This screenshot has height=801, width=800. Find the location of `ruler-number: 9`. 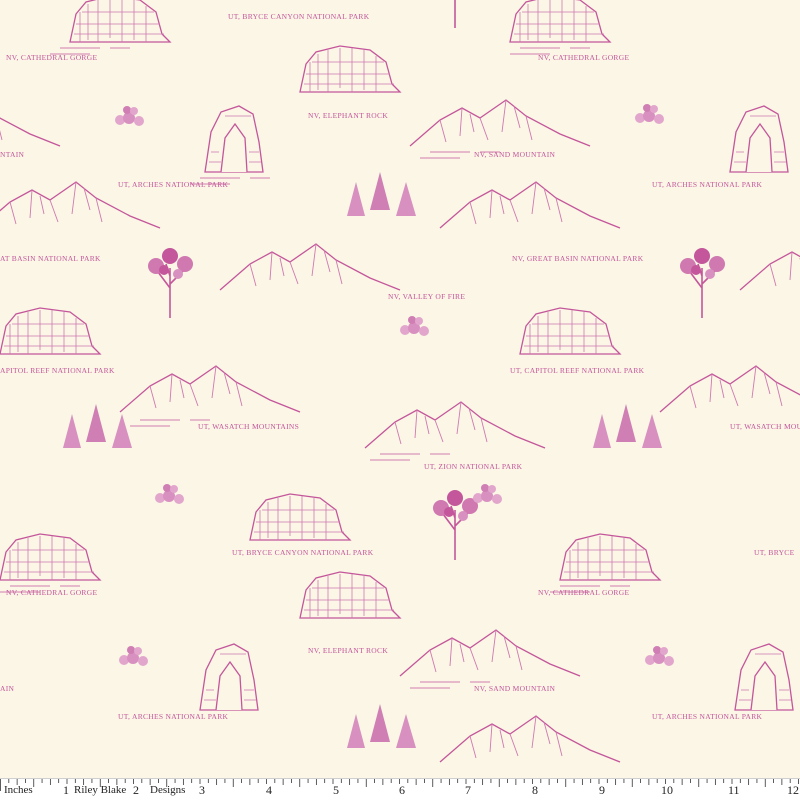

ruler-number: 9 is located at coordinates (602, 790).